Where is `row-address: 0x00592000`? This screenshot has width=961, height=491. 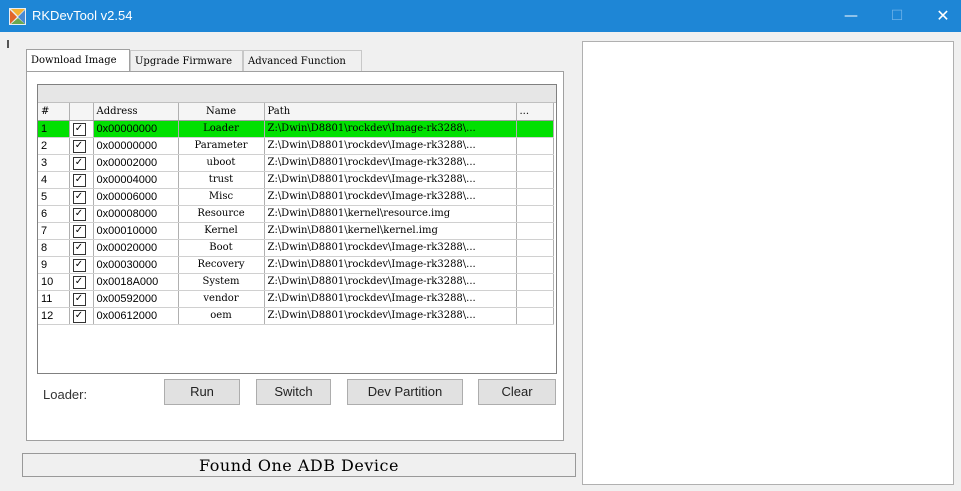 row-address: 0x00592000 is located at coordinates (136, 299).